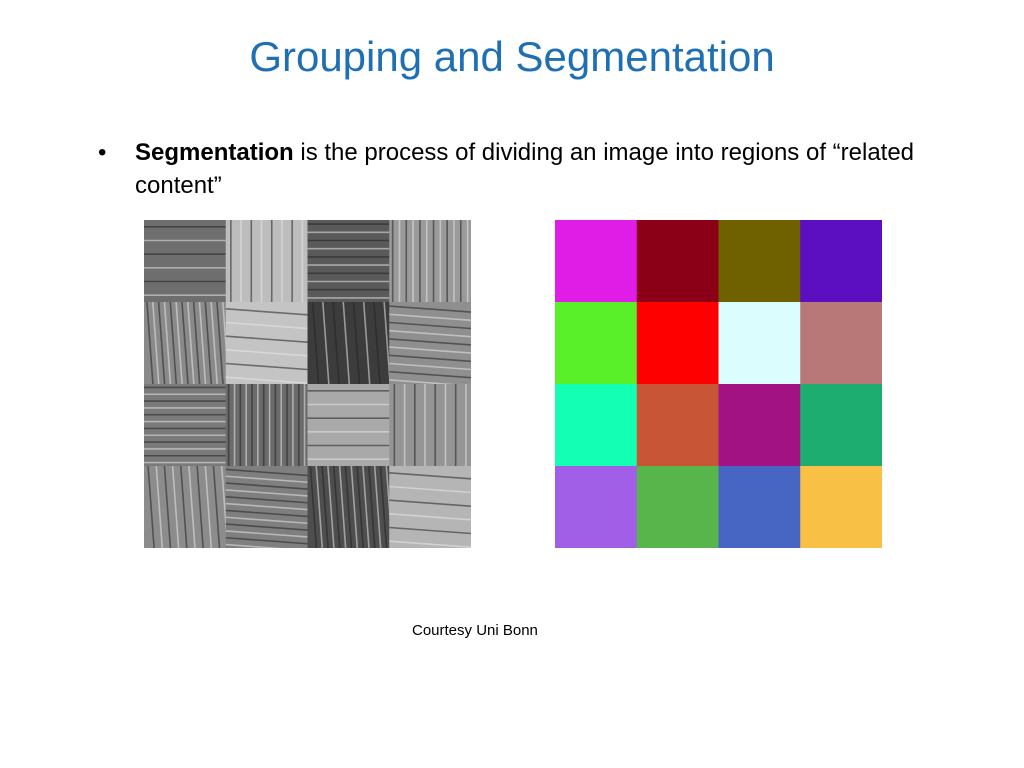 The image size is (1024, 768). What do you see at coordinates (841, 261) in the screenshot?
I see `segment-region-r1c4` at bounding box center [841, 261].